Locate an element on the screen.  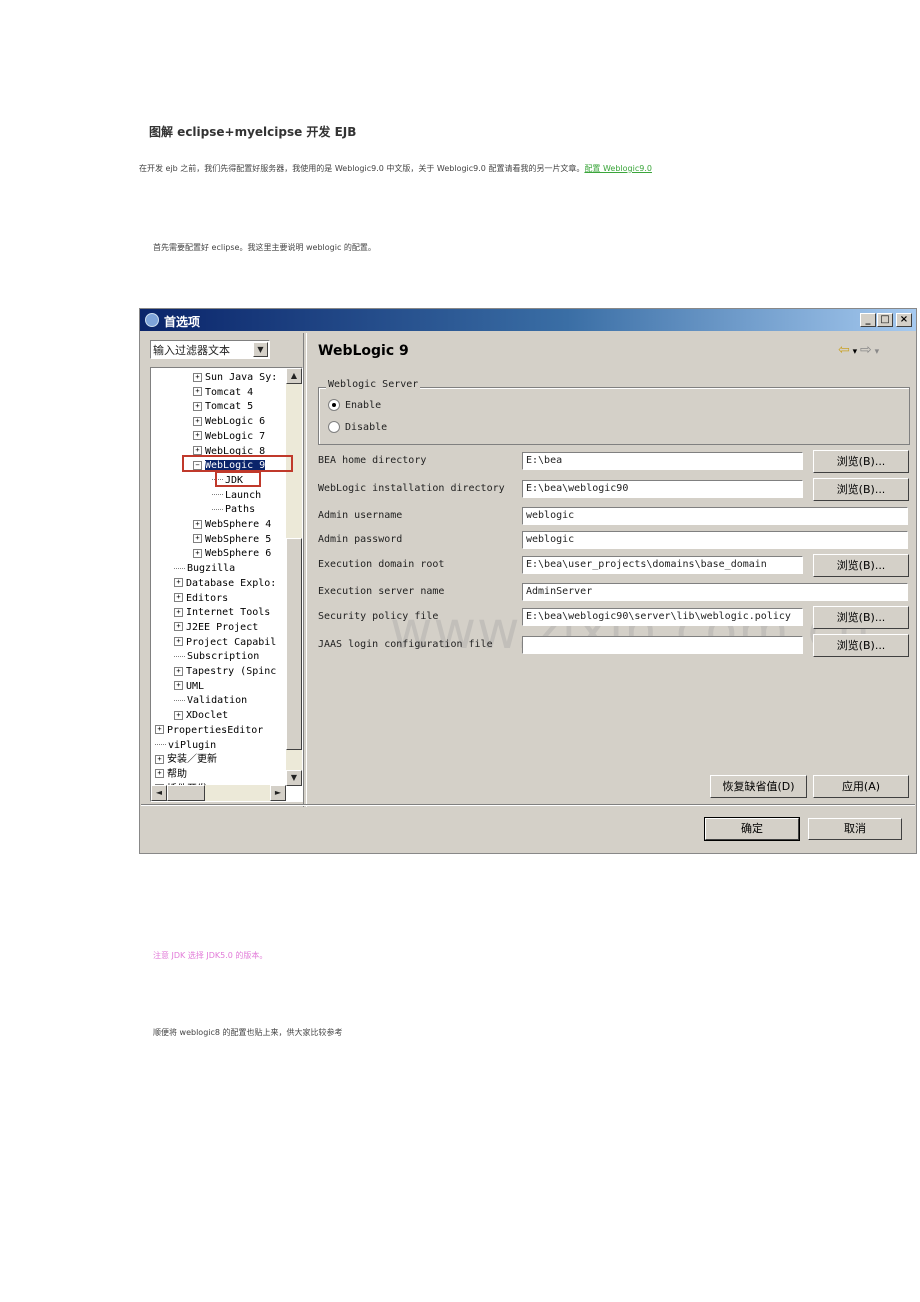
restore-defaults-button: 恢复缺省值(D) is located at coordinates (758, 786).